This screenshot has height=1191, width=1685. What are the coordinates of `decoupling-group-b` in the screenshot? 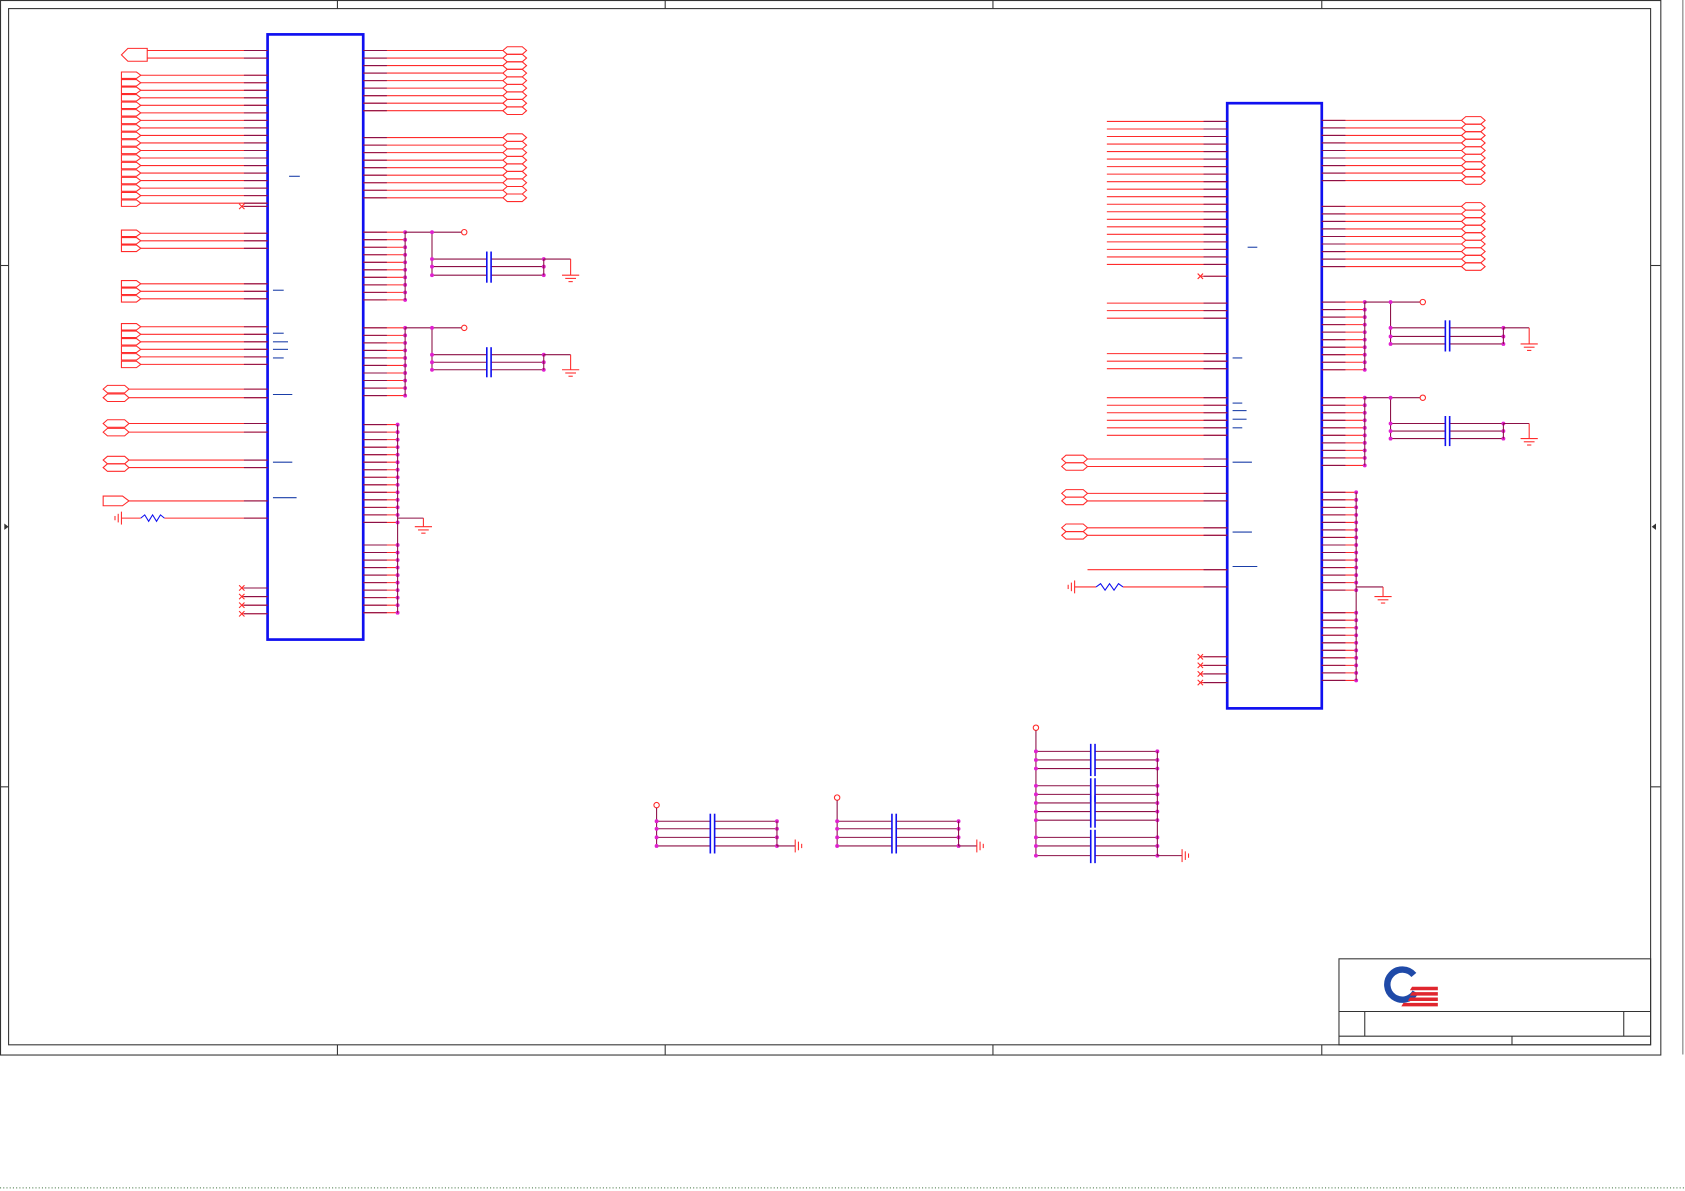 It's located at (908, 824).